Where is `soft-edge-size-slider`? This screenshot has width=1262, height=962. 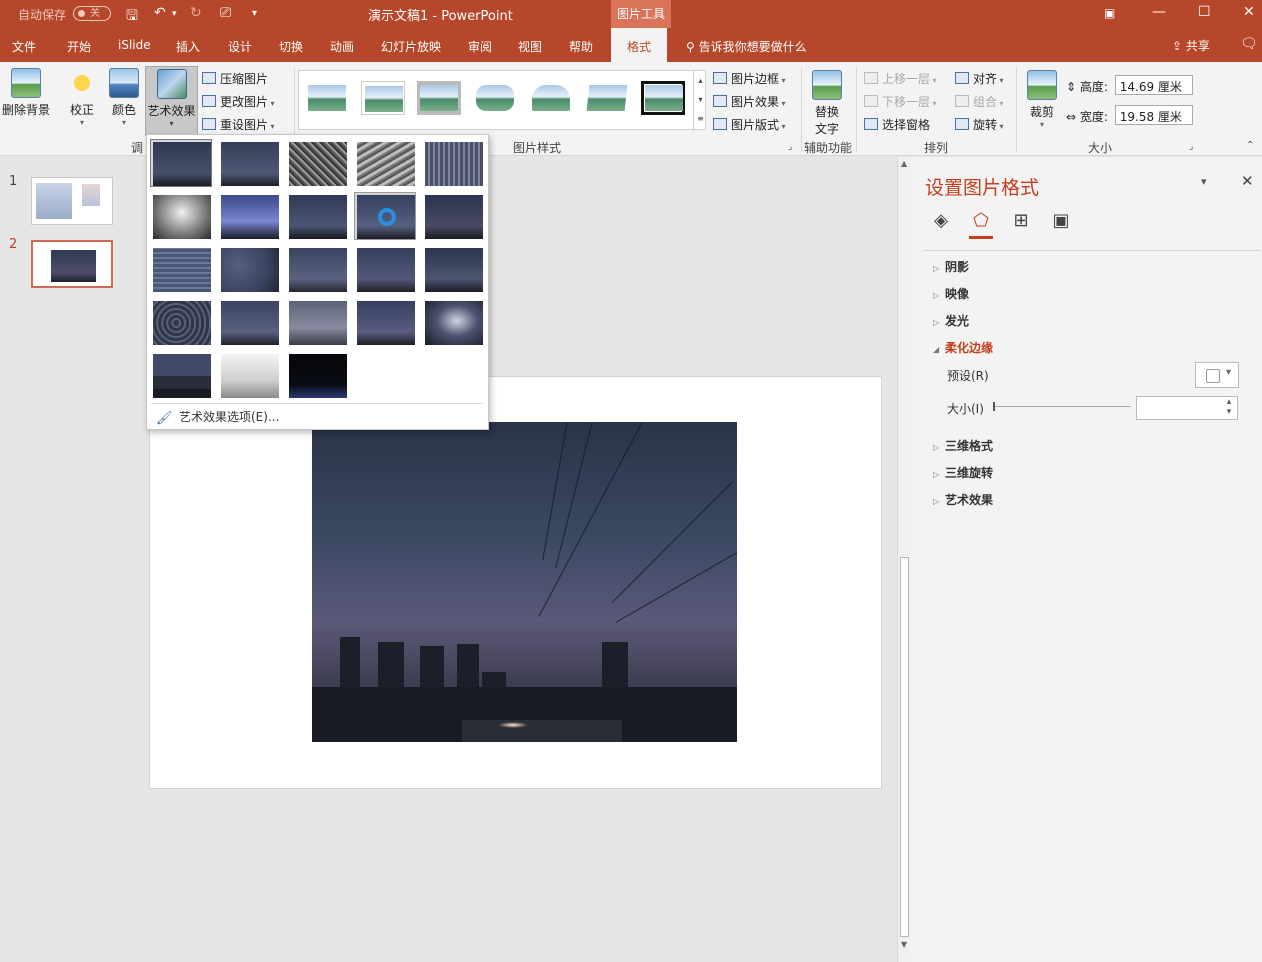 soft-edge-size-slider is located at coordinates (1062, 406).